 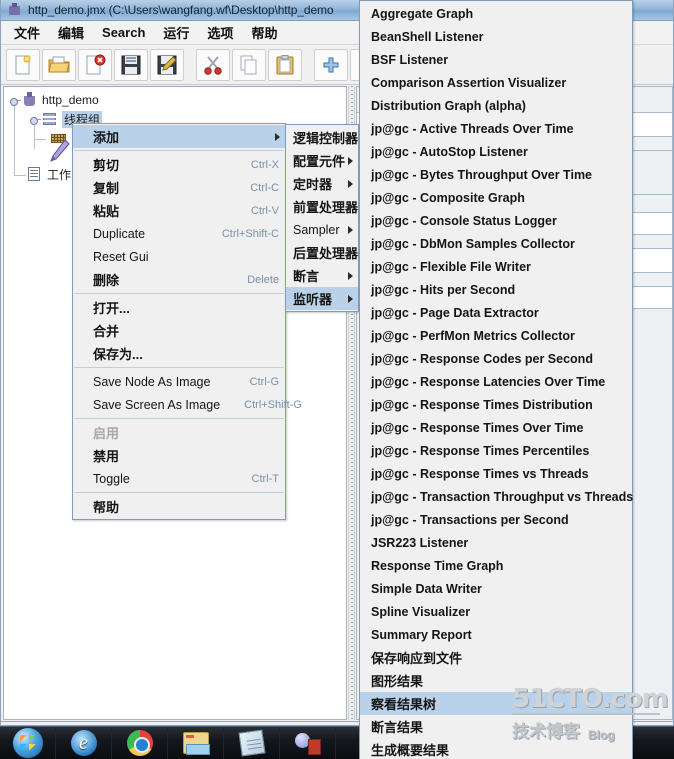 What do you see at coordinates (59, 64) in the screenshot?
I see `open-folder-icon` at bounding box center [59, 64].